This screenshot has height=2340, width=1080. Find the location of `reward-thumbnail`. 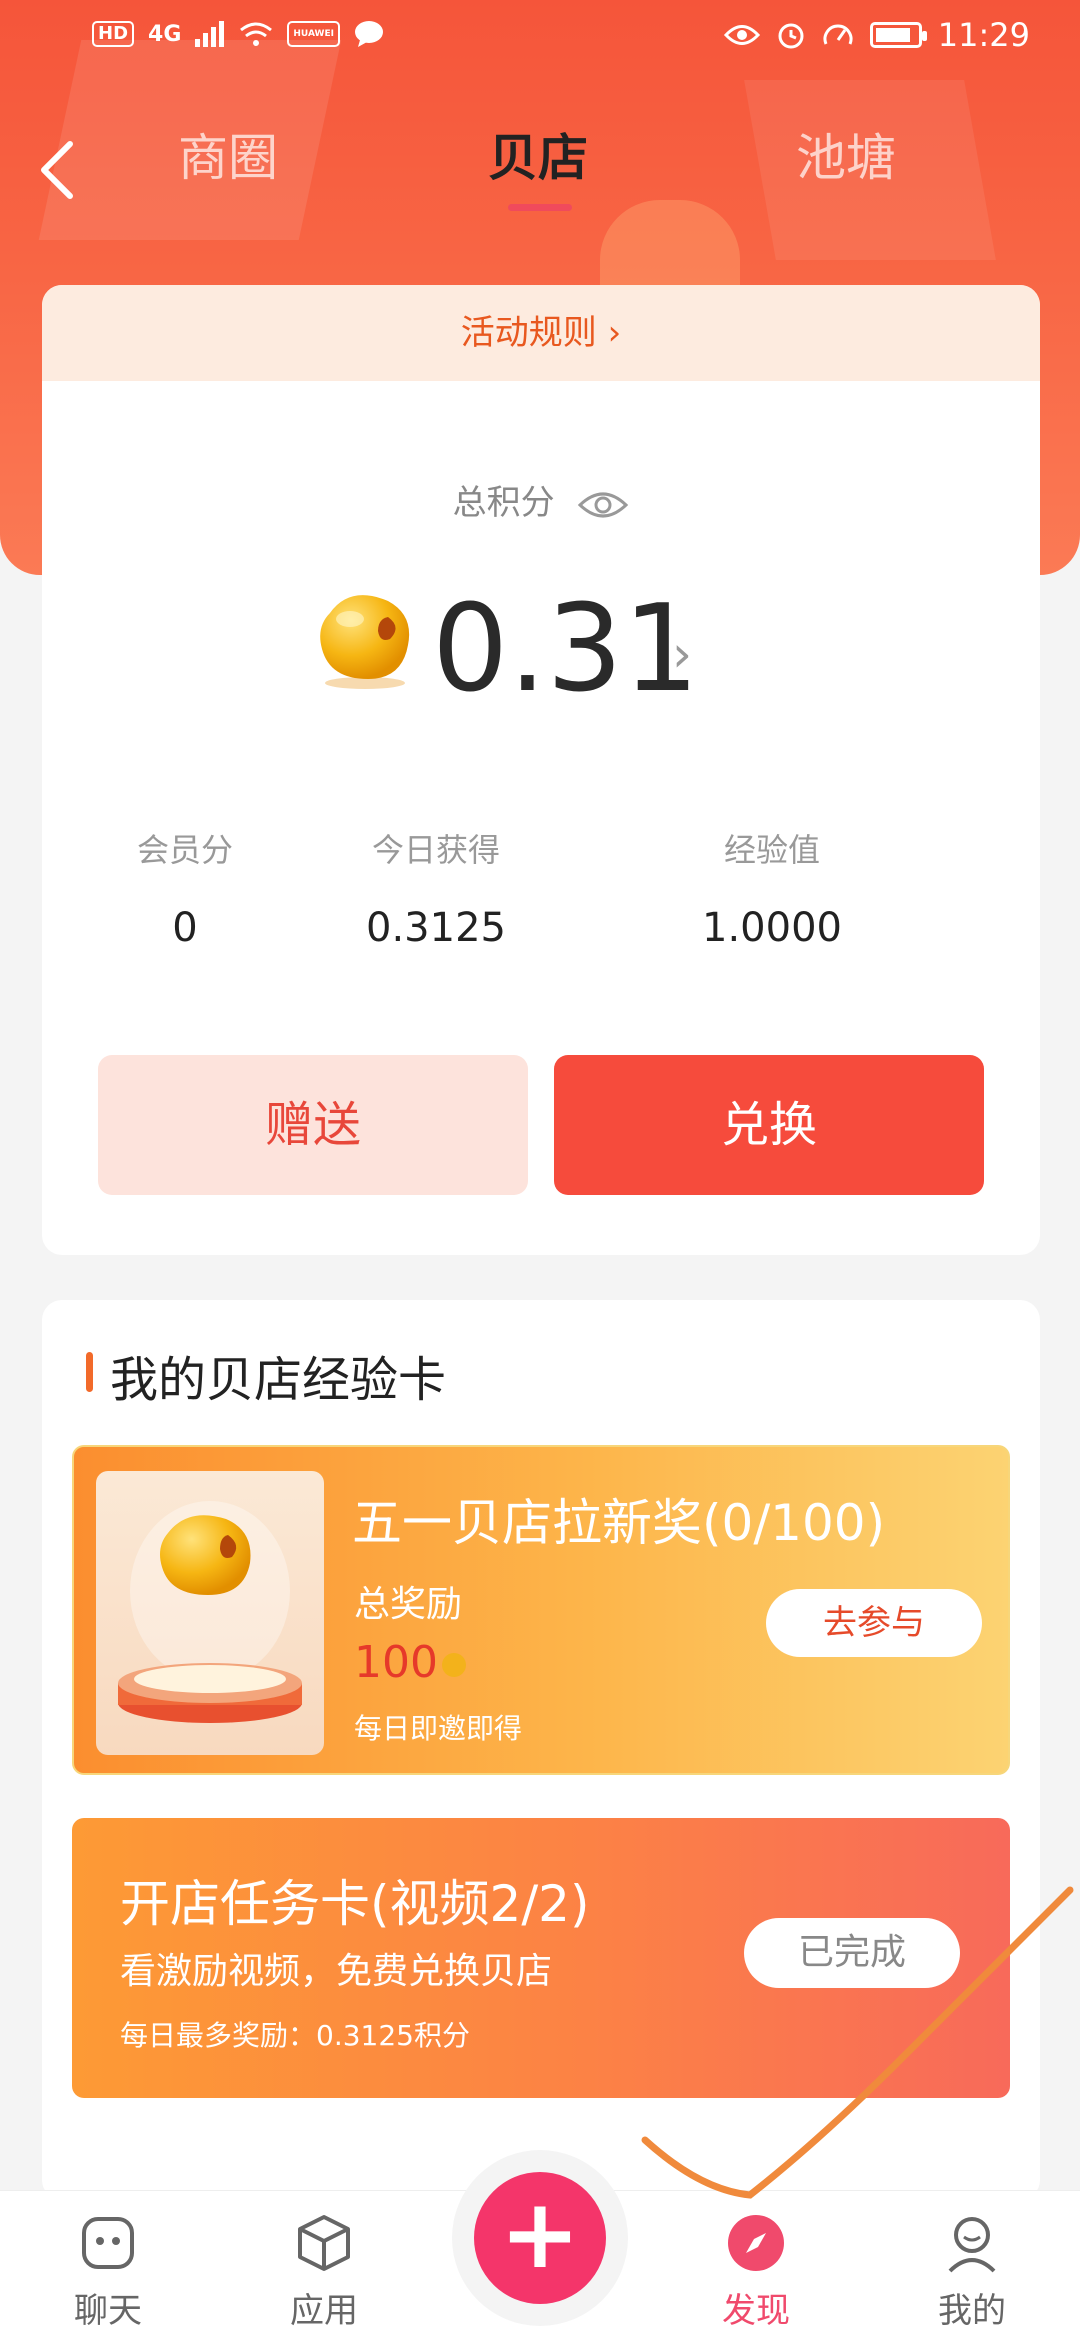

reward-thumbnail is located at coordinates (210, 1613).